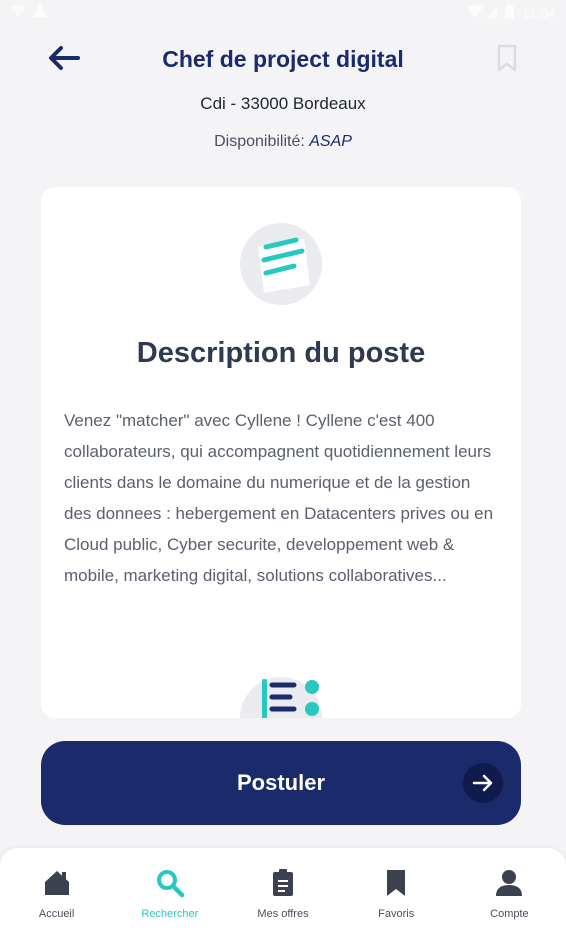 The image size is (566, 944). I want to click on tab-label: Accueil, so click(56, 914).